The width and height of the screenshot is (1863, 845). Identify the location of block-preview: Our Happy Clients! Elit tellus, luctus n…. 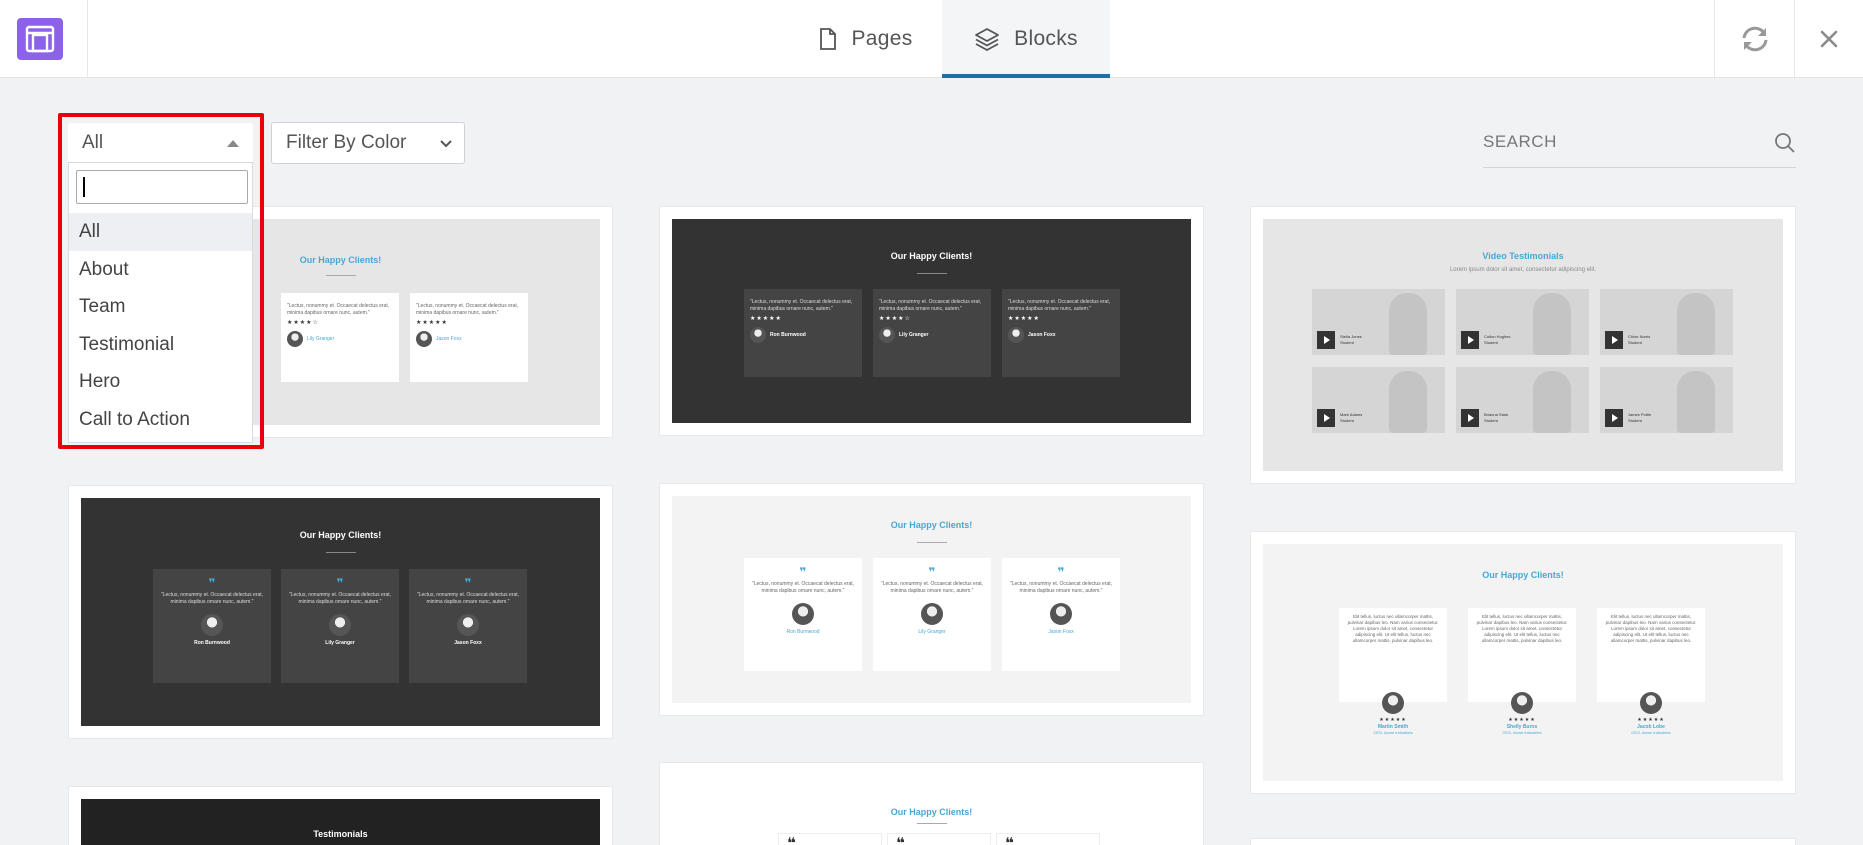
(1523, 662).